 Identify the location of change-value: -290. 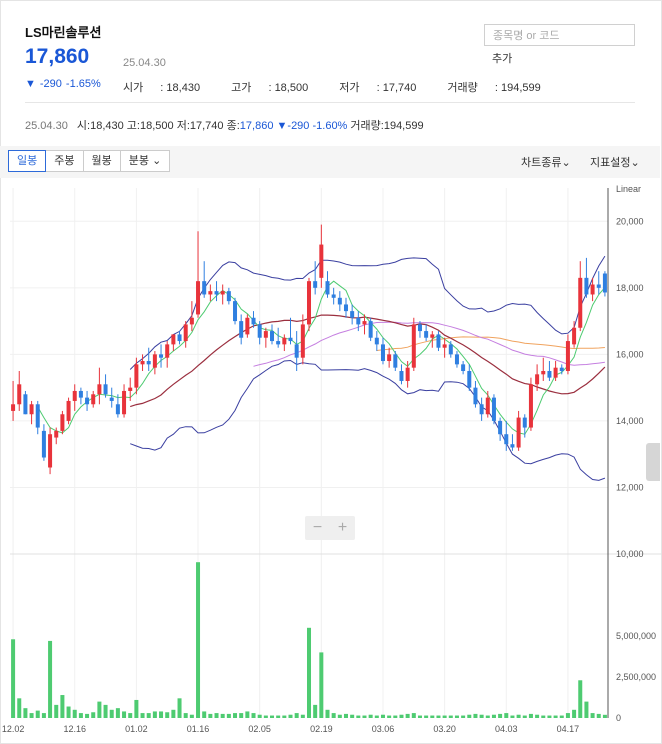
(50, 84).